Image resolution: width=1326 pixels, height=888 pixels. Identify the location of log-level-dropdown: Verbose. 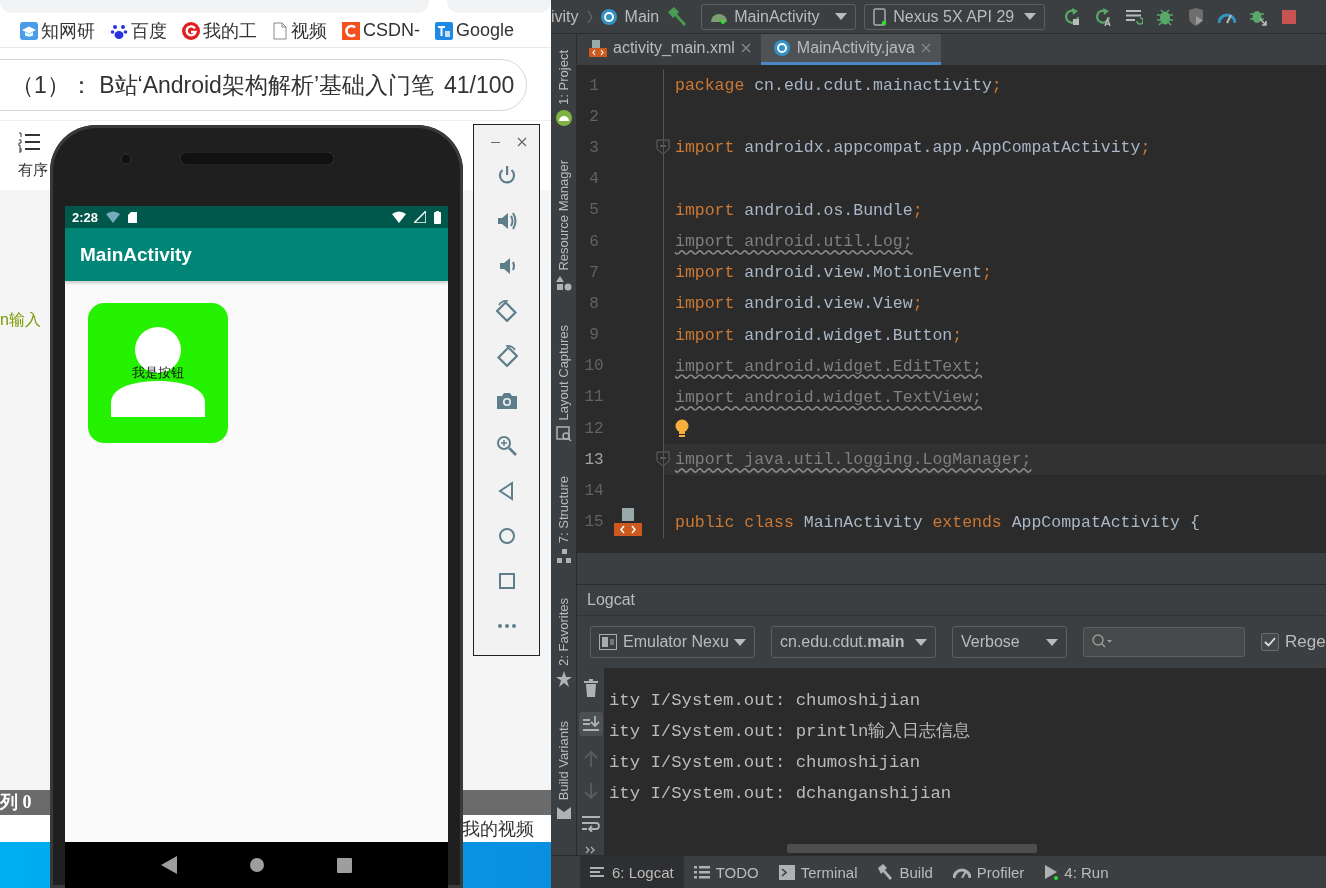
(1009, 642).